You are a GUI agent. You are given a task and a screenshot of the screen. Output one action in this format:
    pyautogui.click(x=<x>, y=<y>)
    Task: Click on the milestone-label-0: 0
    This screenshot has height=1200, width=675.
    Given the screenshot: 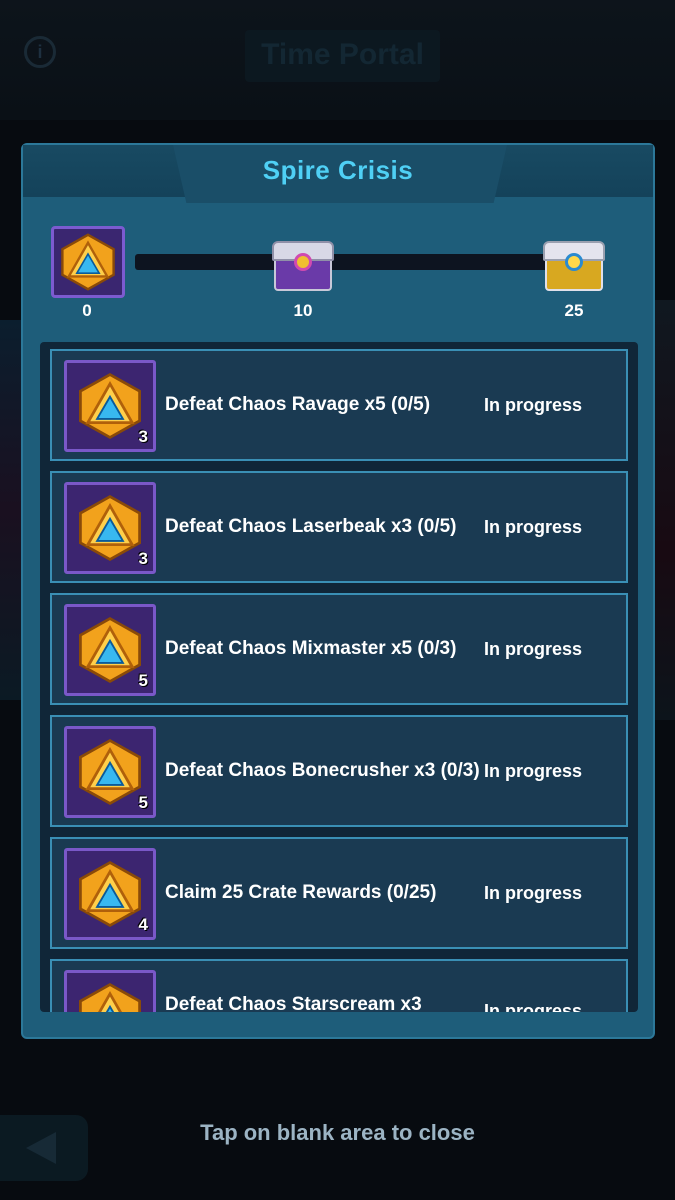 What is the action you would take?
    pyautogui.click(x=87, y=310)
    